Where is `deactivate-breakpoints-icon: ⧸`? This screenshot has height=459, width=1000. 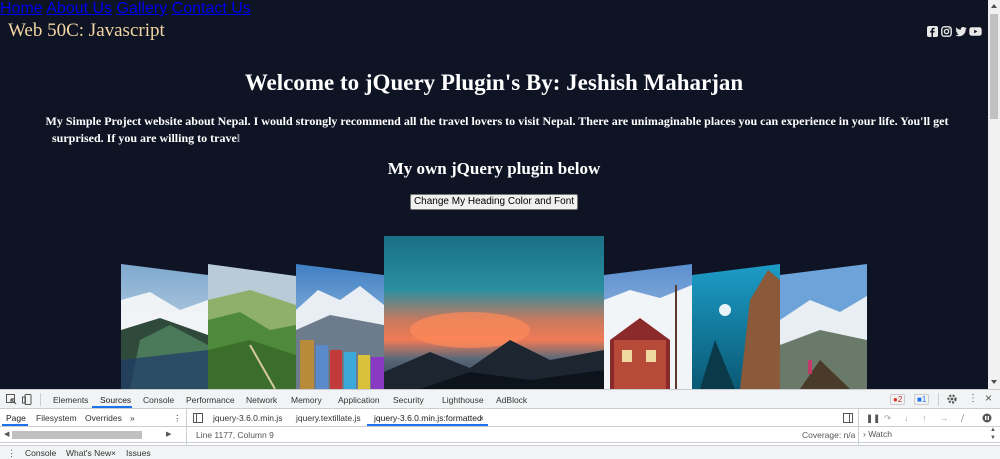
deactivate-breakpoints-icon: ⧸ is located at coordinates (962, 418).